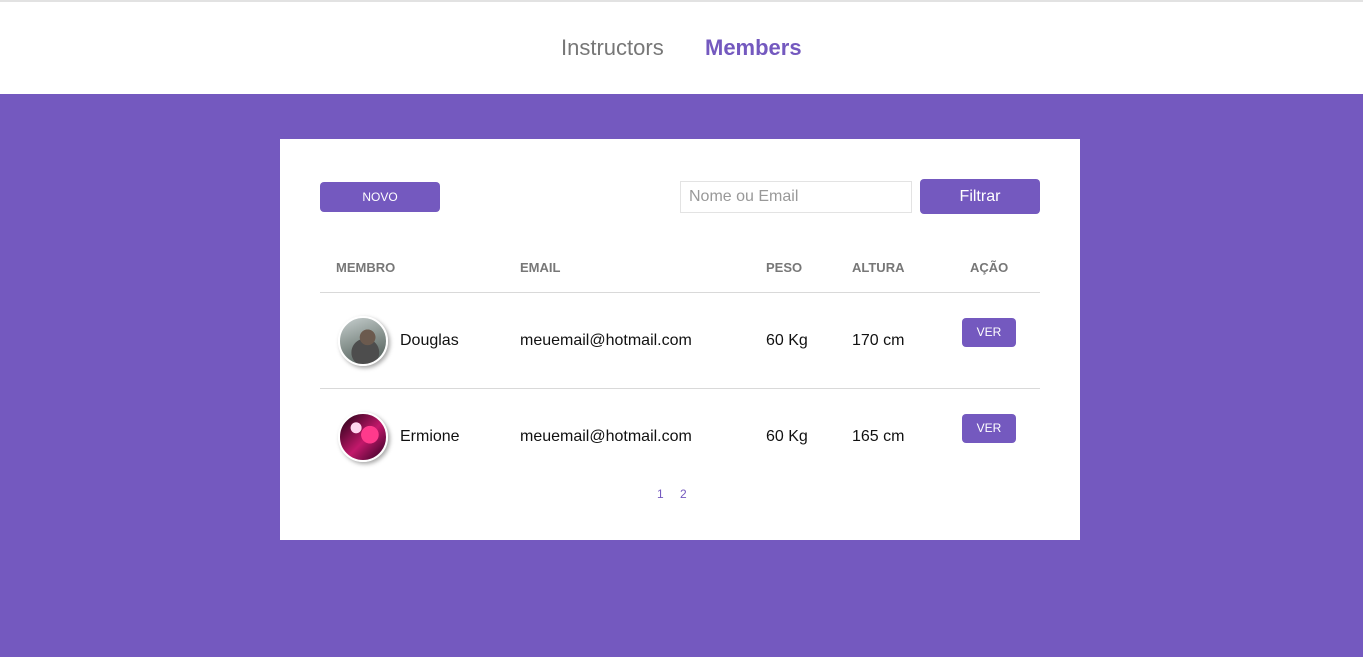  I want to click on filter-button: Filtrar, so click(980, 196).